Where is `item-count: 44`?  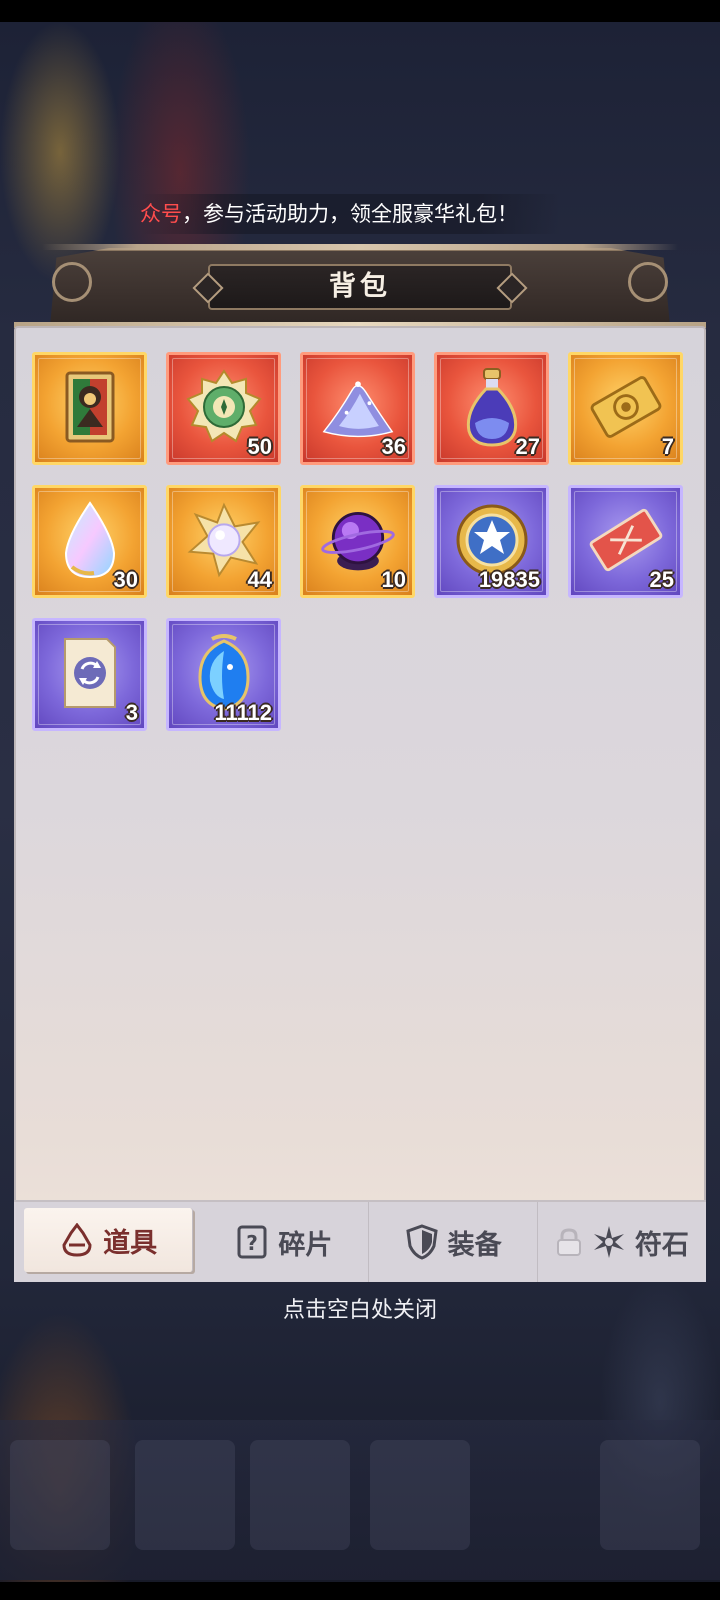
item-count: 44 is located at coordinates (259, 579).